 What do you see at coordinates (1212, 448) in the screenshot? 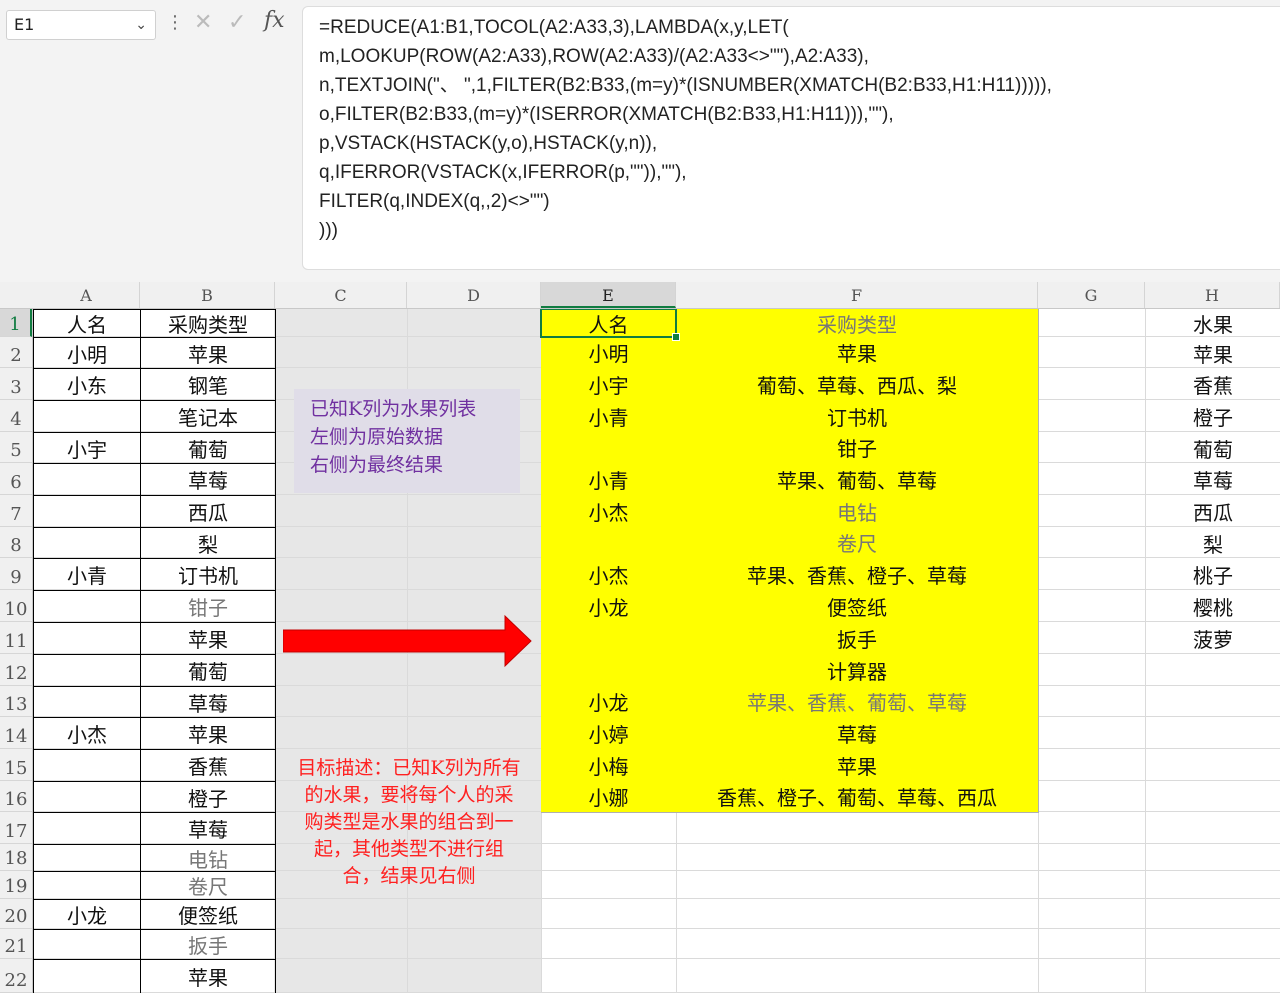
I see `fruit-cell: 葡萄` at bounding box center [1212, 448].